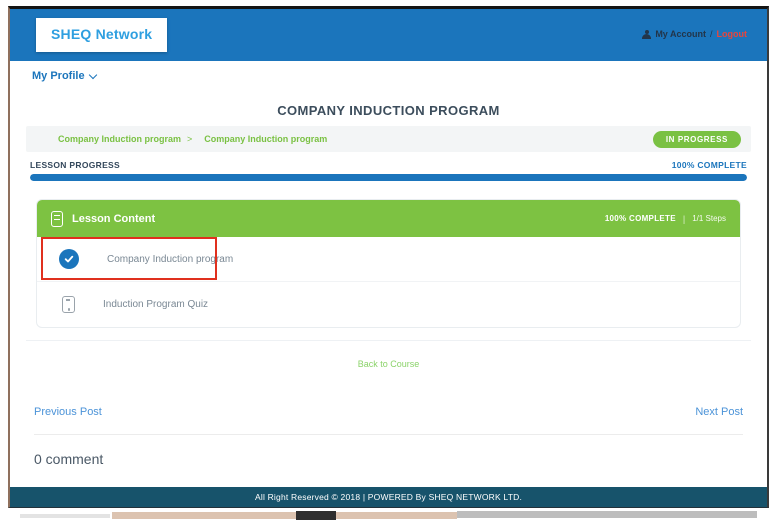 The image size is (777, 525). What do you see at coordinates (68, 304) in the screenshot?
I see `quiz-icon` at bounding box center [68, 304].